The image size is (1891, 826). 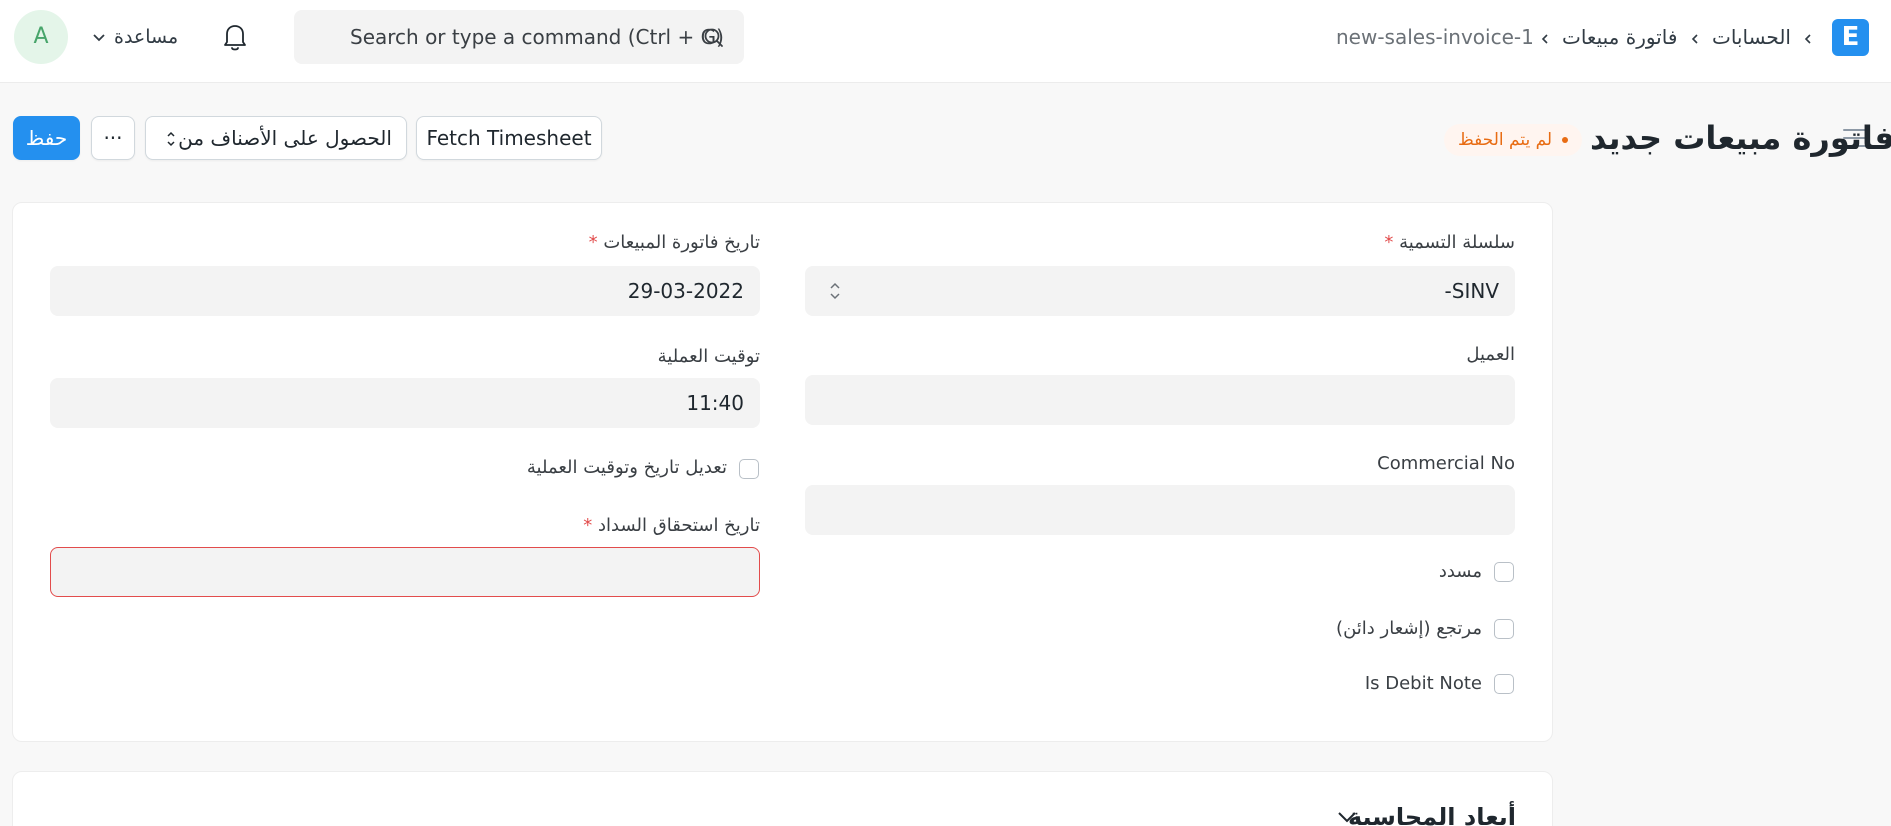 I want to click on is-debit-note-label: Is Debit Note, so click(x=1423, y=683).